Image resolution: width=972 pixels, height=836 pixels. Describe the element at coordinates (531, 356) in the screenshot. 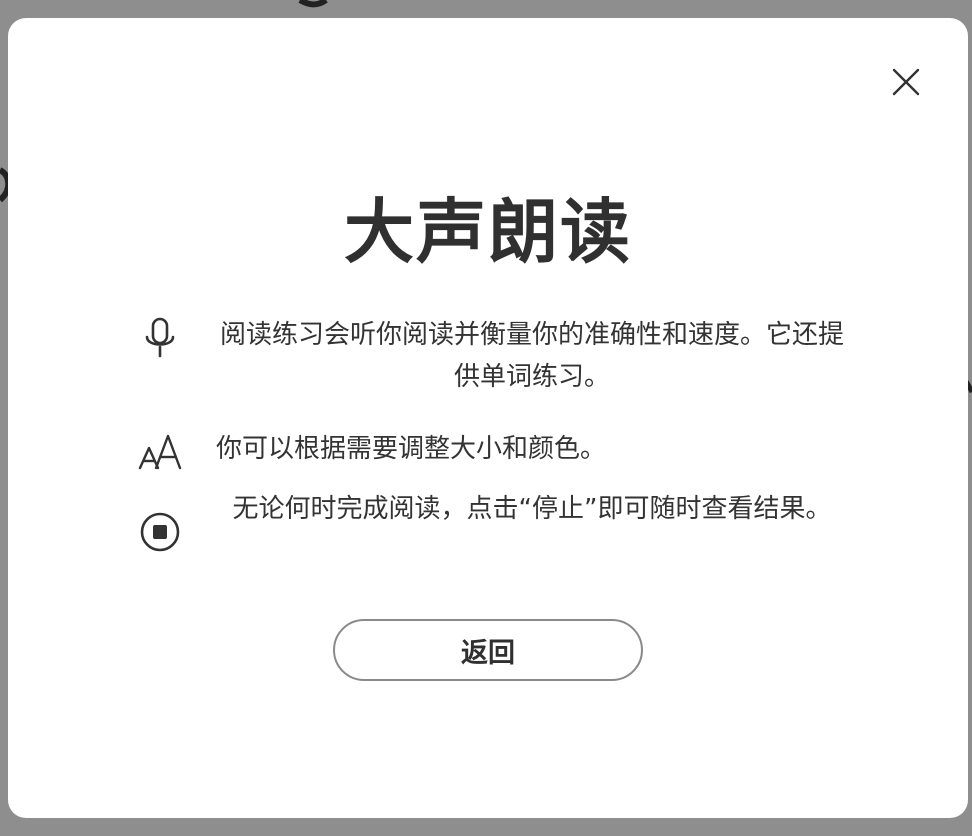

I see `feature-text: 阅读练习会听你阅读并衡量你的准确性和速度。它还提供单词练习。` at that location.